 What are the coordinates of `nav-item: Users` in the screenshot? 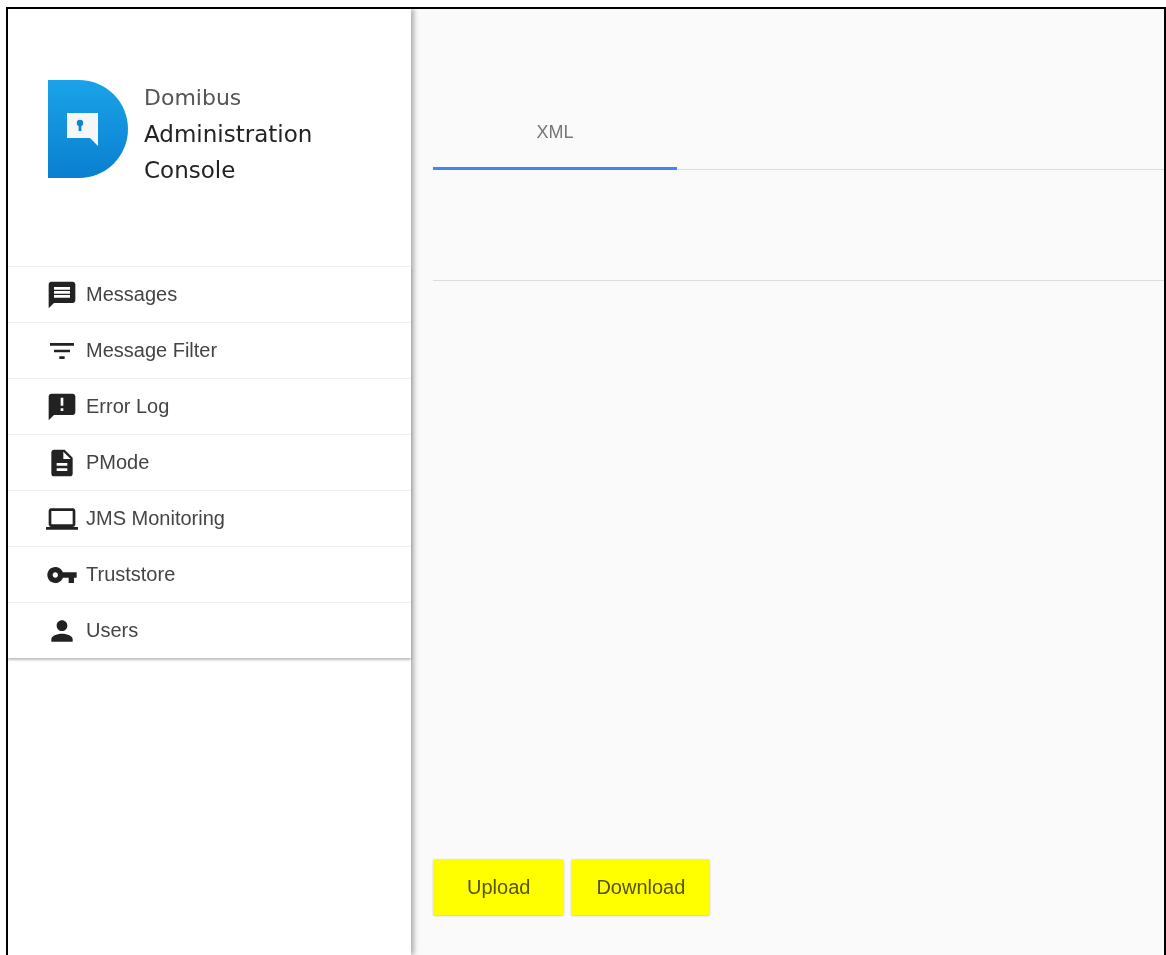 It's located at (209, 630).